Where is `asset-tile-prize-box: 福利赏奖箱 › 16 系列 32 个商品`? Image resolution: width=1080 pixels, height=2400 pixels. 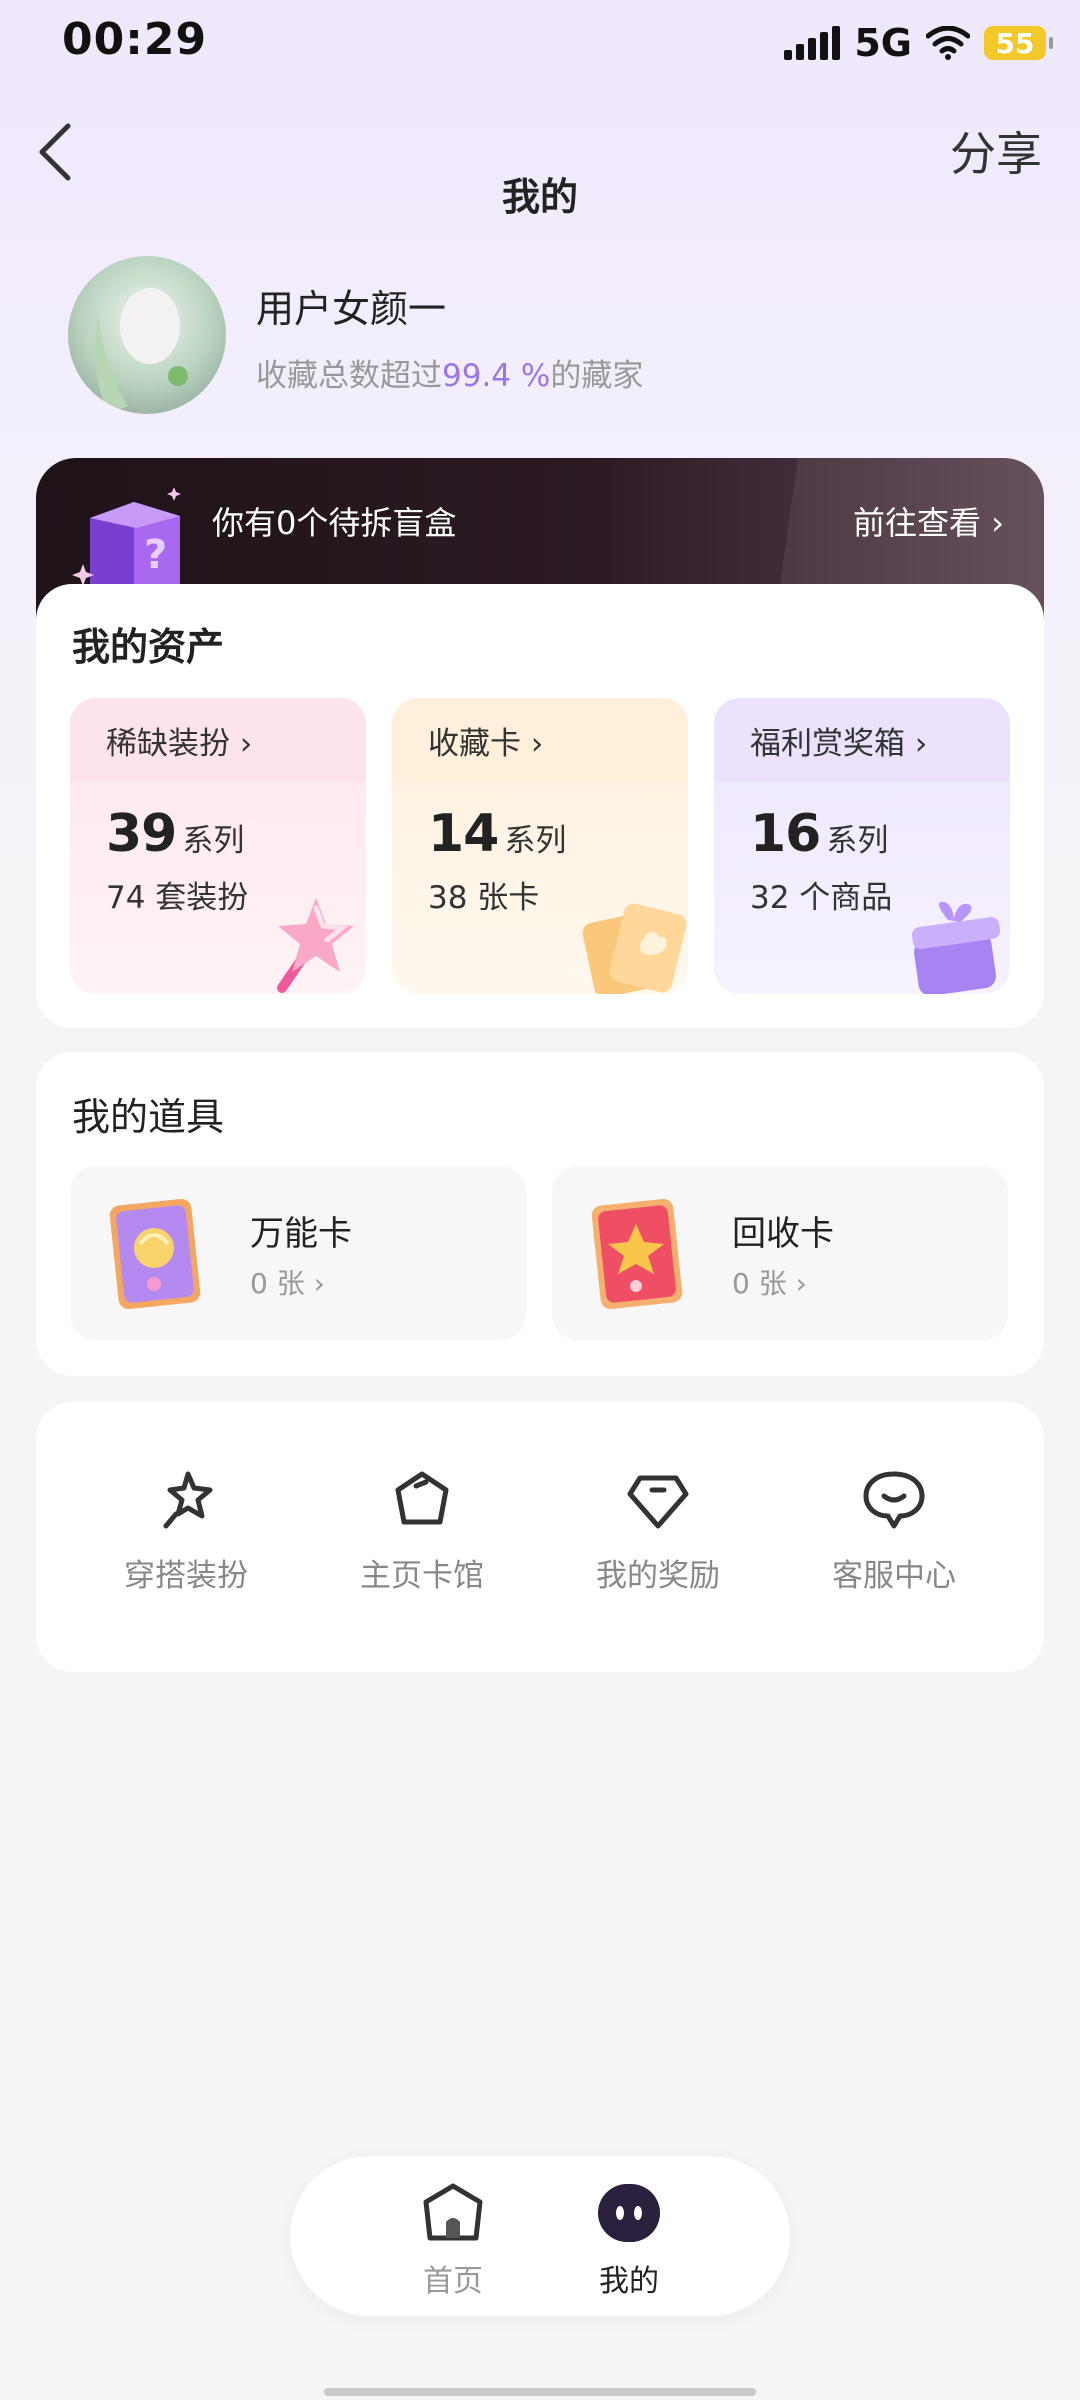
asset-tile-prize-box: 福利赏奖箱 › 16 系列 32 个商品 is located at coordinates (862, 846).